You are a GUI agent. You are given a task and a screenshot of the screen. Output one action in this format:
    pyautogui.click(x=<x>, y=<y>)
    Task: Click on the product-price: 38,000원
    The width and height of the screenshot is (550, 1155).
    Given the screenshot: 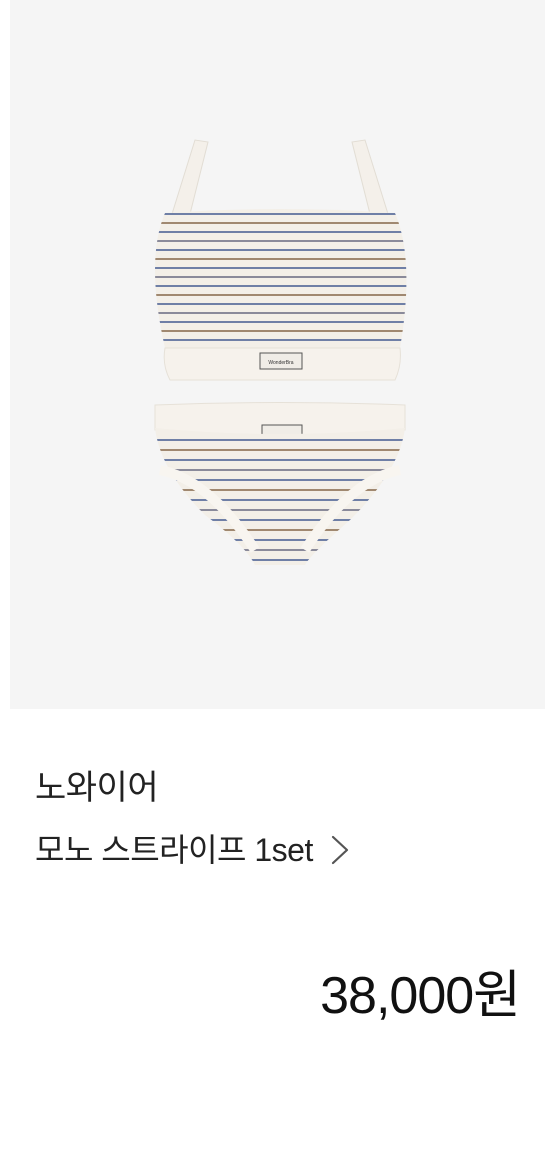 What is the action you would take?
    pyautogui.click(x=420, y=996)
    